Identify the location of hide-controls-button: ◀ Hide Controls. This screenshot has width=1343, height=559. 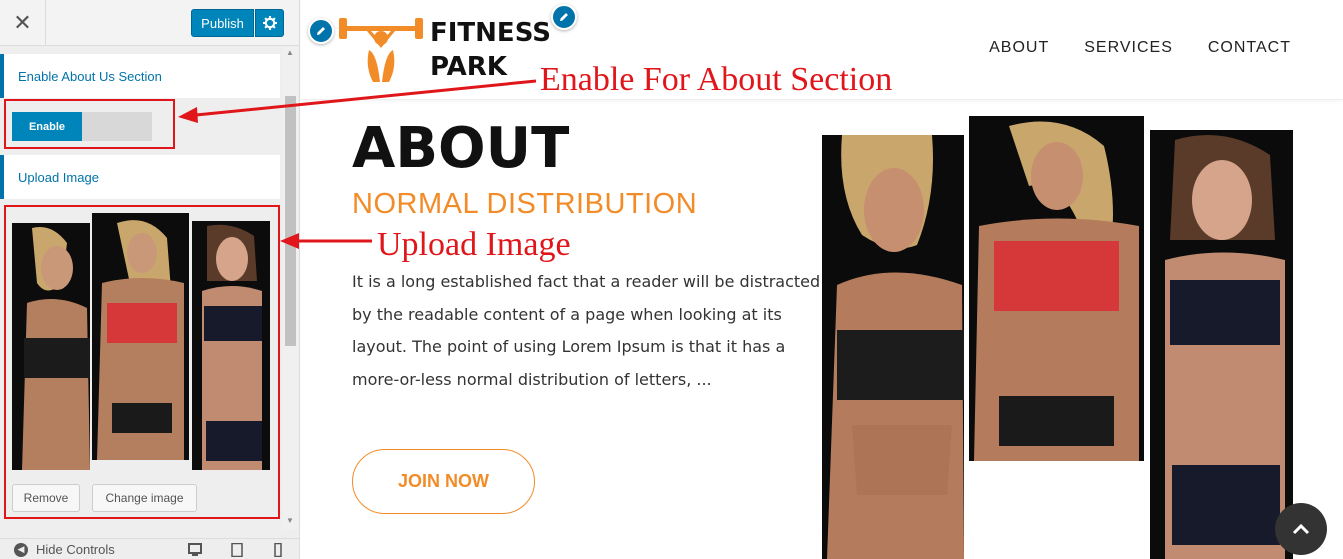
(64, 549).